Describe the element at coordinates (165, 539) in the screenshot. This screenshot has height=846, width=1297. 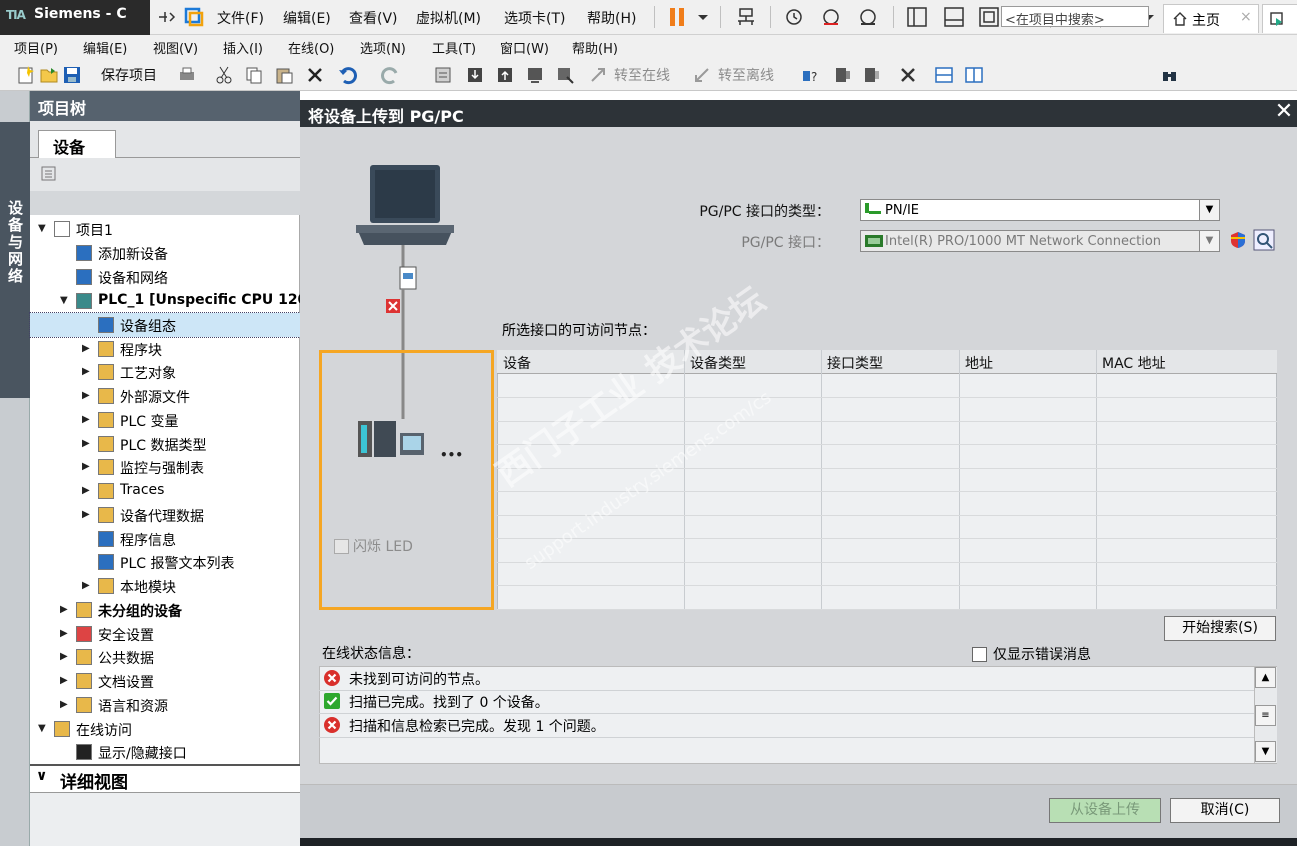
I see `tree-item: 程序信息` at that location.